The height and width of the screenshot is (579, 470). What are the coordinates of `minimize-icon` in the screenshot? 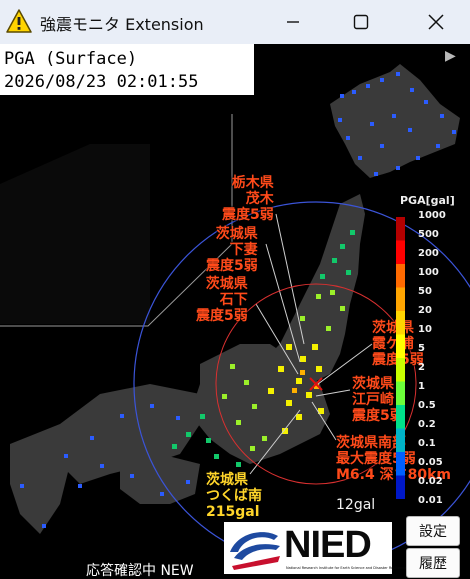 It's located at (293, 22).